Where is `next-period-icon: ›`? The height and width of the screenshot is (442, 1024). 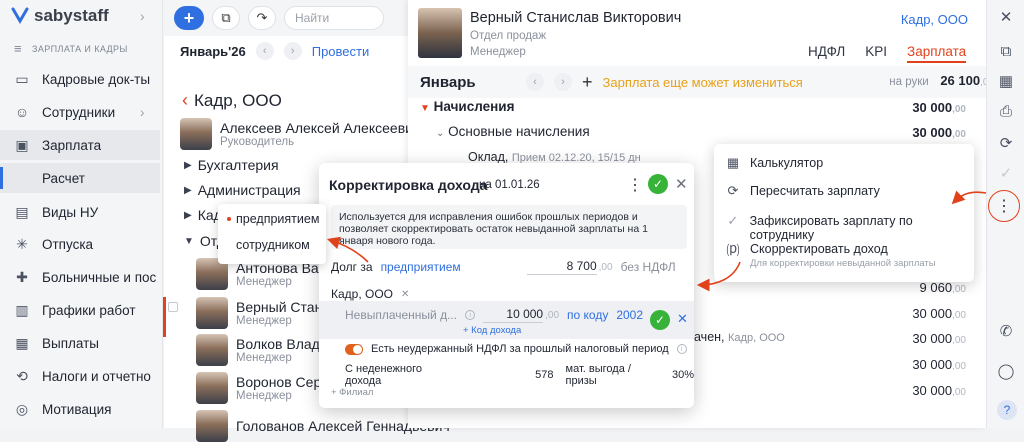
next-period-icon: › is located at coordinates (292, 51).